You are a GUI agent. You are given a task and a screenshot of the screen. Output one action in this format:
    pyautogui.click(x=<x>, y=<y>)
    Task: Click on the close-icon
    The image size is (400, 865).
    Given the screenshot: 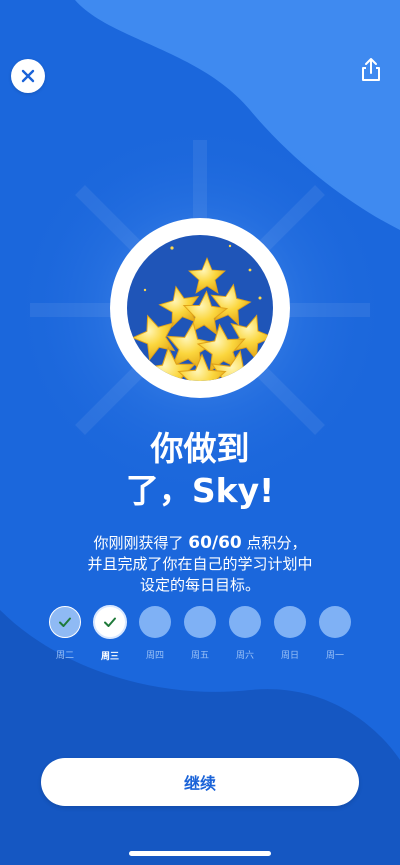 What is the action you would take?
    pyautogui.click(x=28, y=76)
    